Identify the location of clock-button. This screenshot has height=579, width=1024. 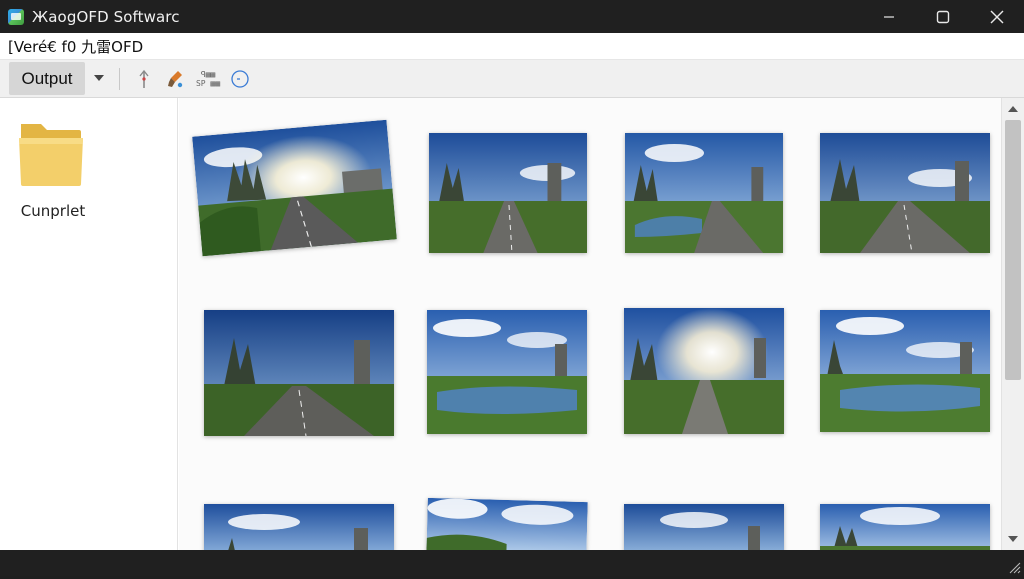
(240, 78).